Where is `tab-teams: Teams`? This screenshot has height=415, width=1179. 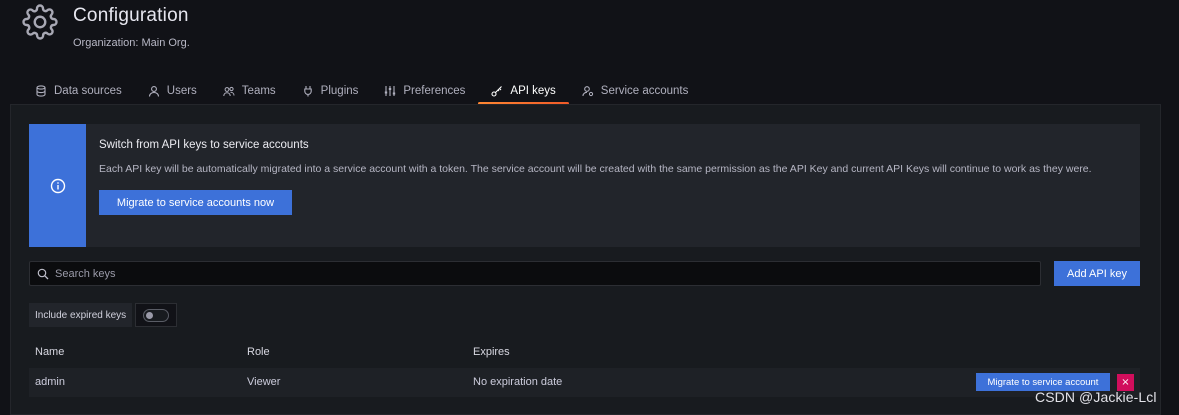 tab-teams: Teams is located at coordinates (249, 91).